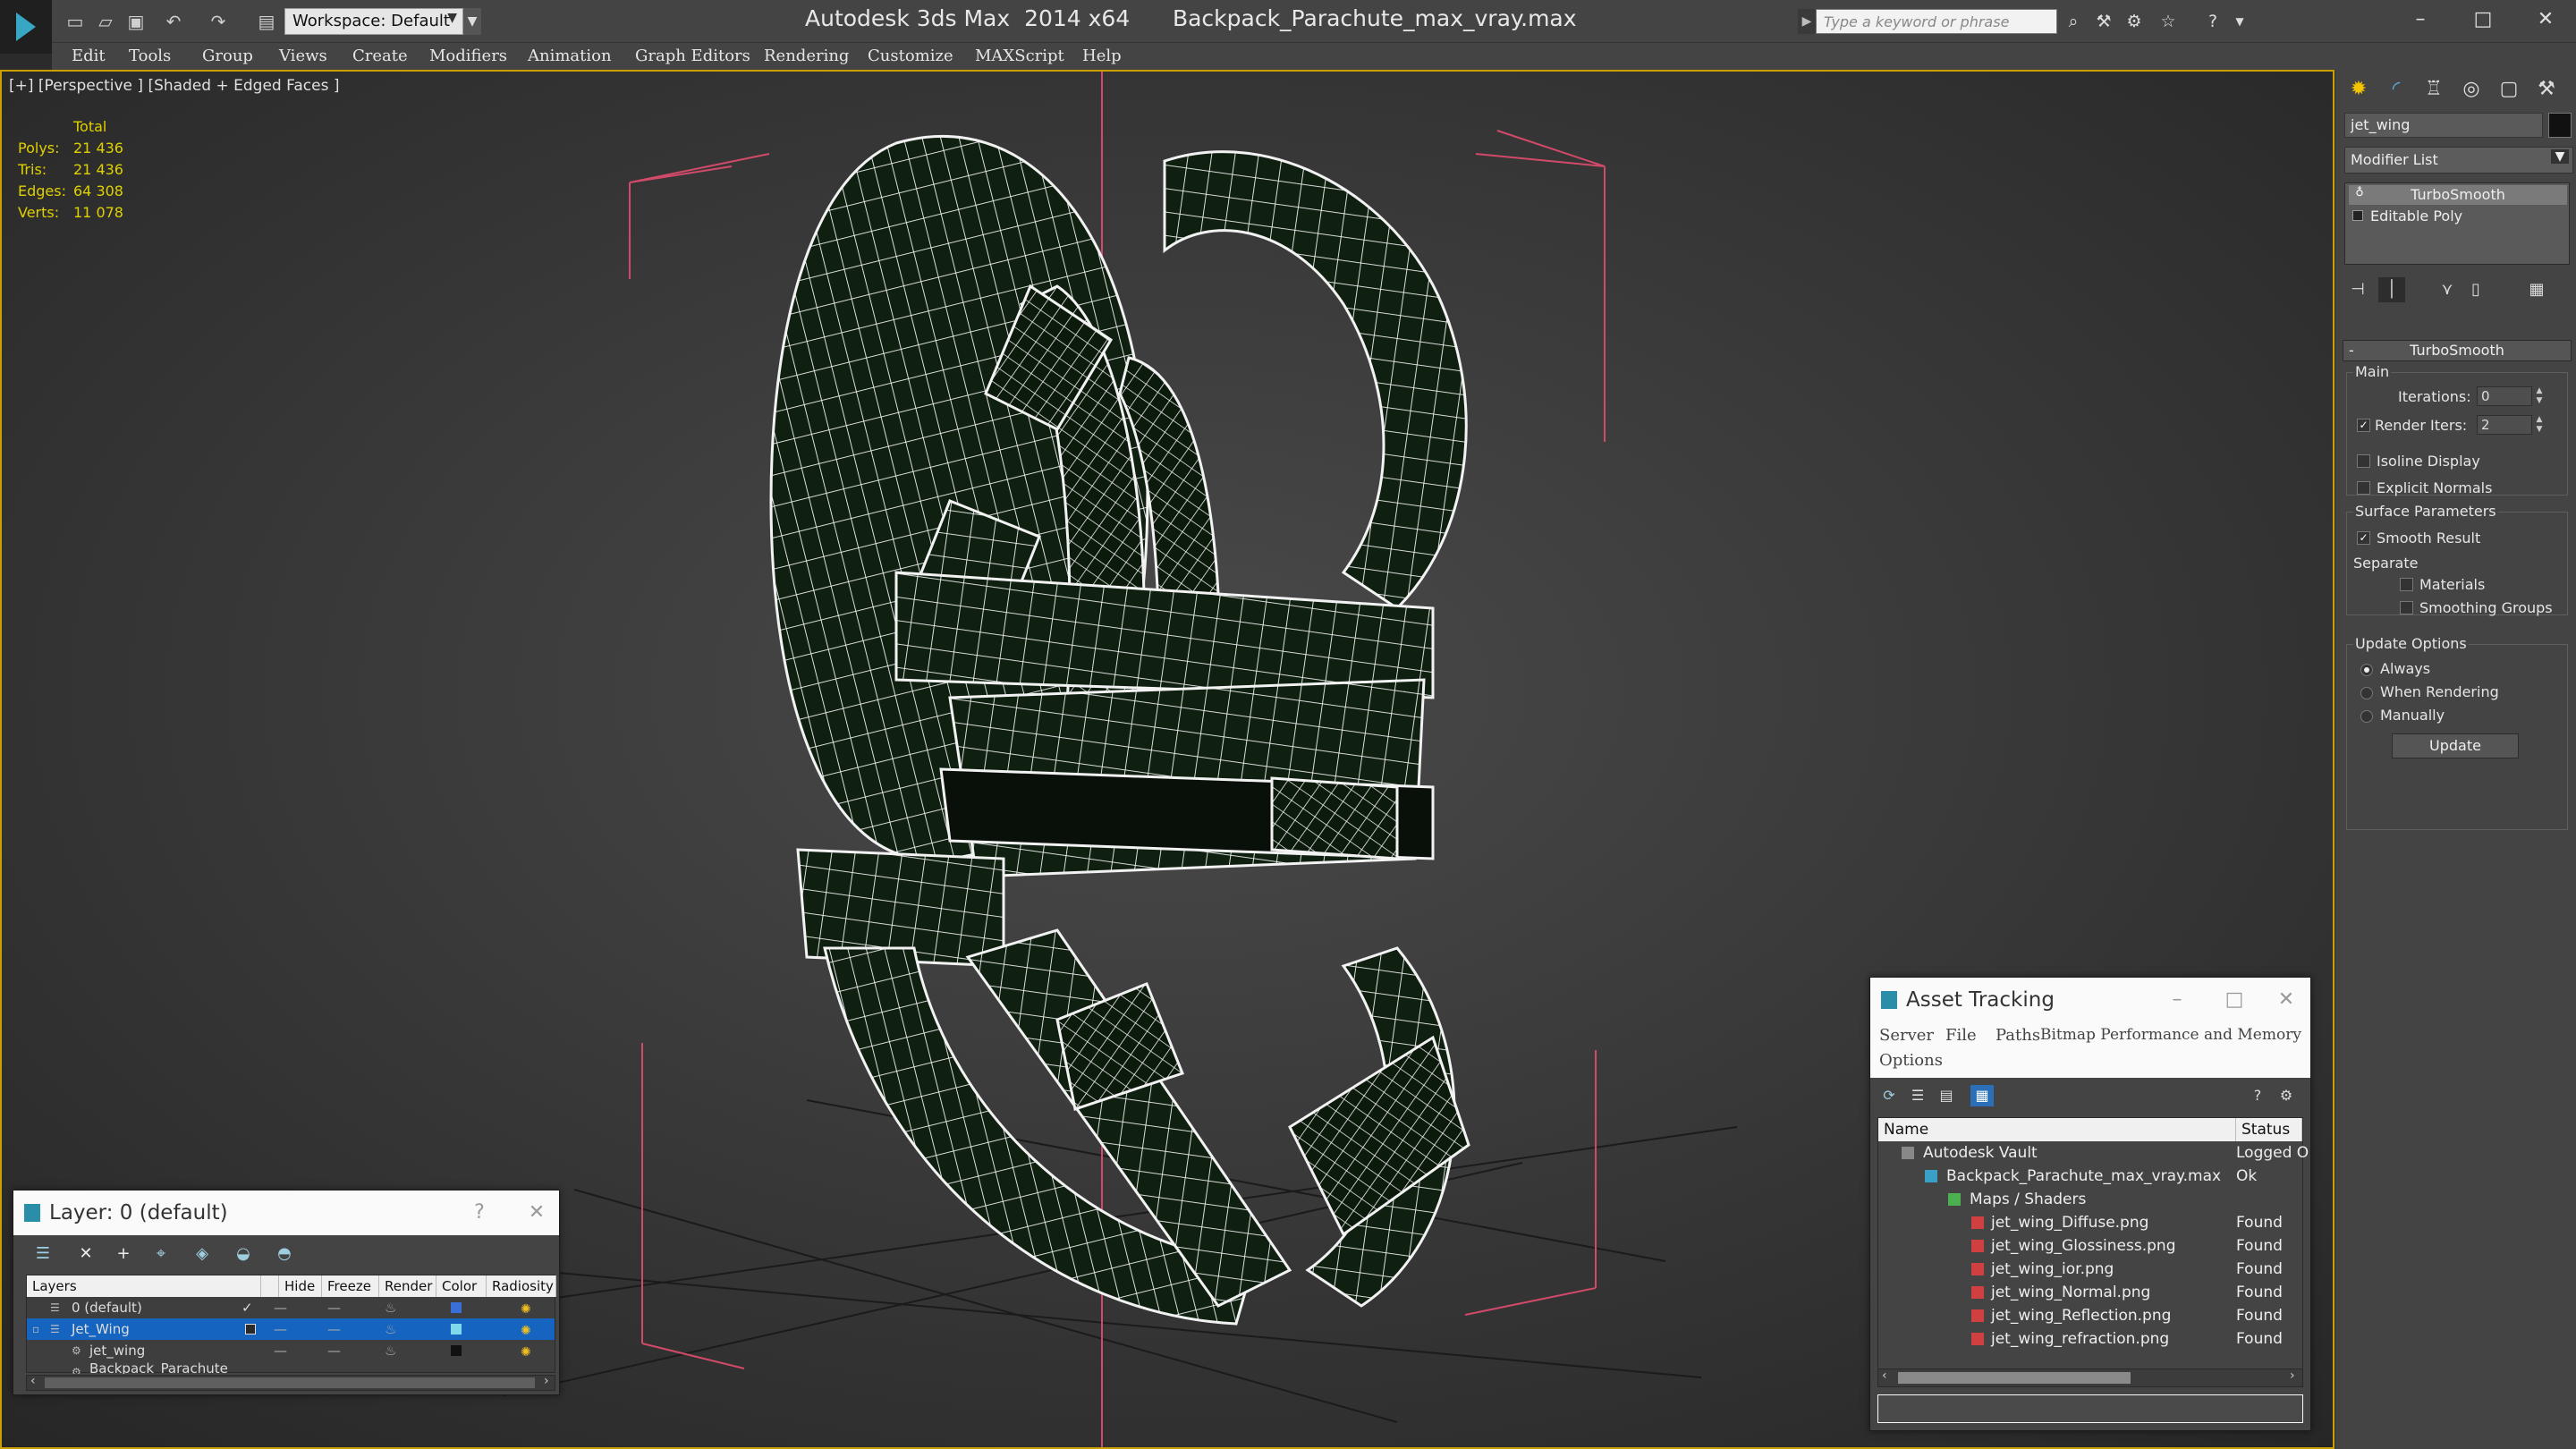 Image resolution: width=2576 pixels, height=1449 pixels. I want to click on materials-checkbox, so click(2406, 584).